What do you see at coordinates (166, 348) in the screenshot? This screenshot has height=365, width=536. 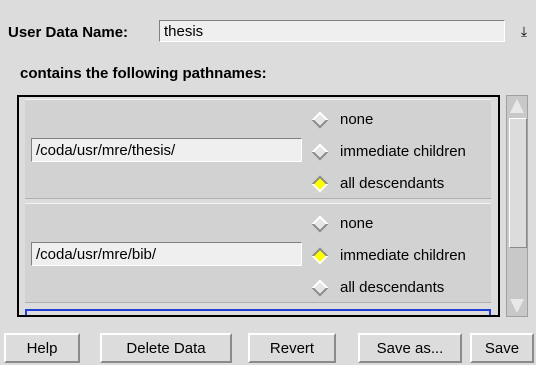 I see `delete-data-button: Delete Data` at bounding box center [166, 348].